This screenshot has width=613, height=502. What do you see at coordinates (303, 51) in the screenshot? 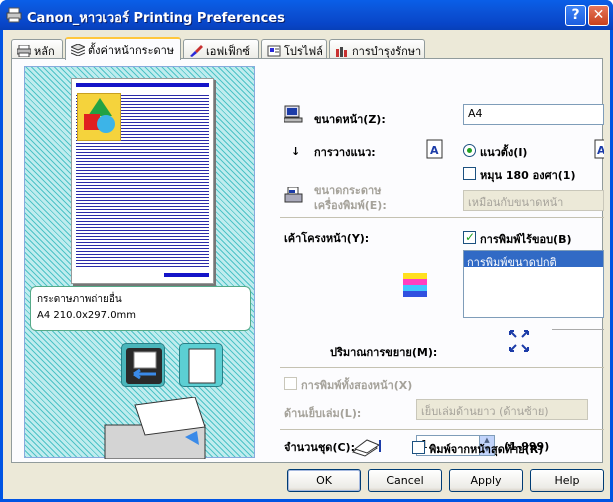
I see `tab-profiles-label: โปรไฟล์` at bounding box center [303, 51].